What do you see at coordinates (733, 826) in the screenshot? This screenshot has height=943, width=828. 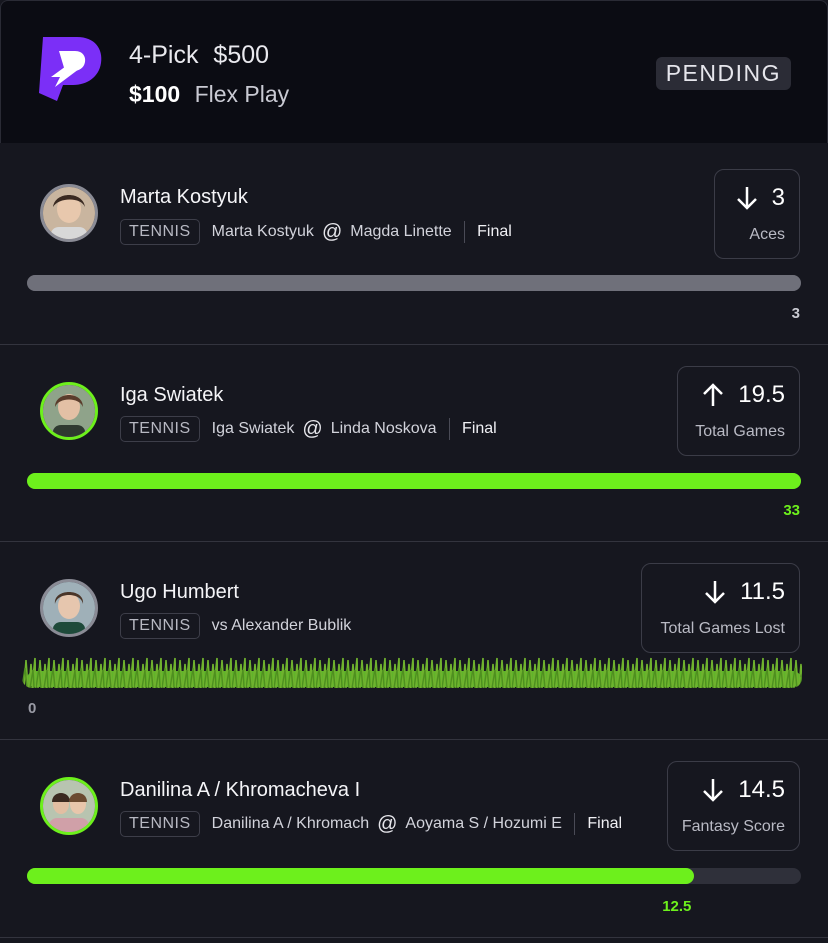 I see `stat-type: Fantasy Score` at bounding box center [733, 826].